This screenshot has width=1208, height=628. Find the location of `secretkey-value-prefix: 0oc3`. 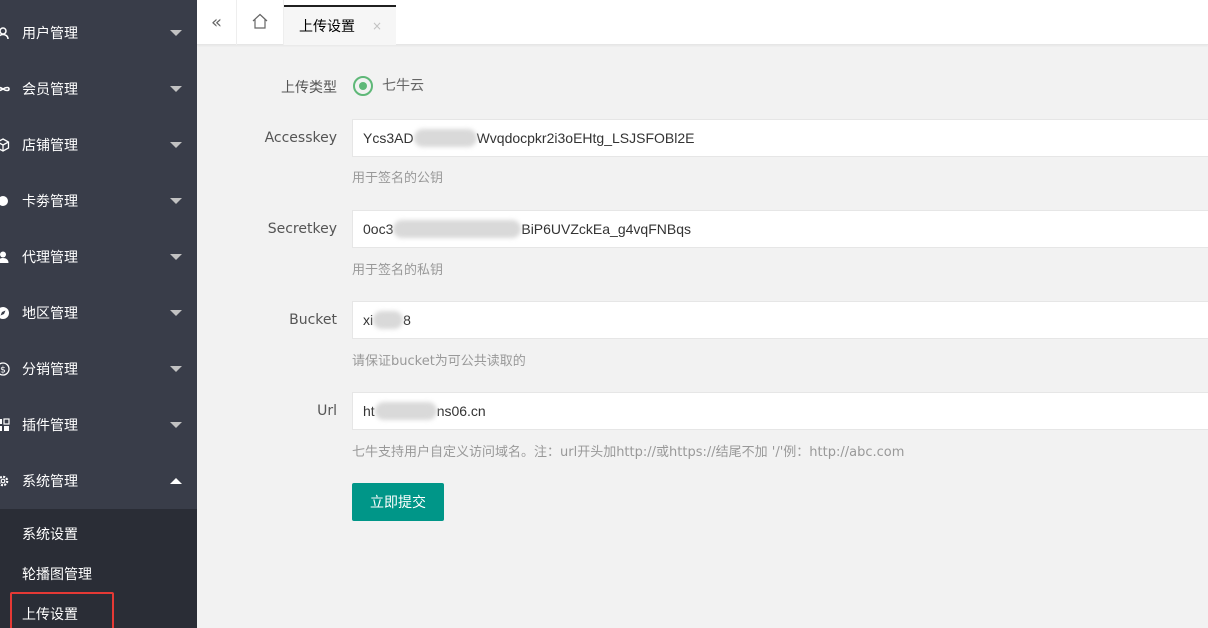

secretkey-value-prefix: 0oc3 is located at coordinates (378, 229).